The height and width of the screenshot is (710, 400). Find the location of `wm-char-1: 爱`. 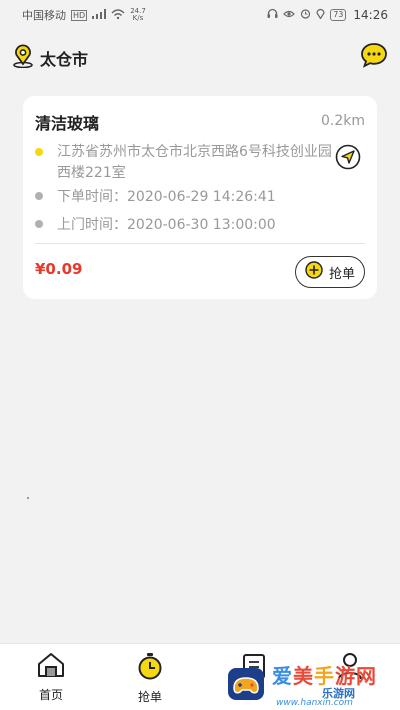

wm-char-1: 爱 is located at coordinates (282, 676).